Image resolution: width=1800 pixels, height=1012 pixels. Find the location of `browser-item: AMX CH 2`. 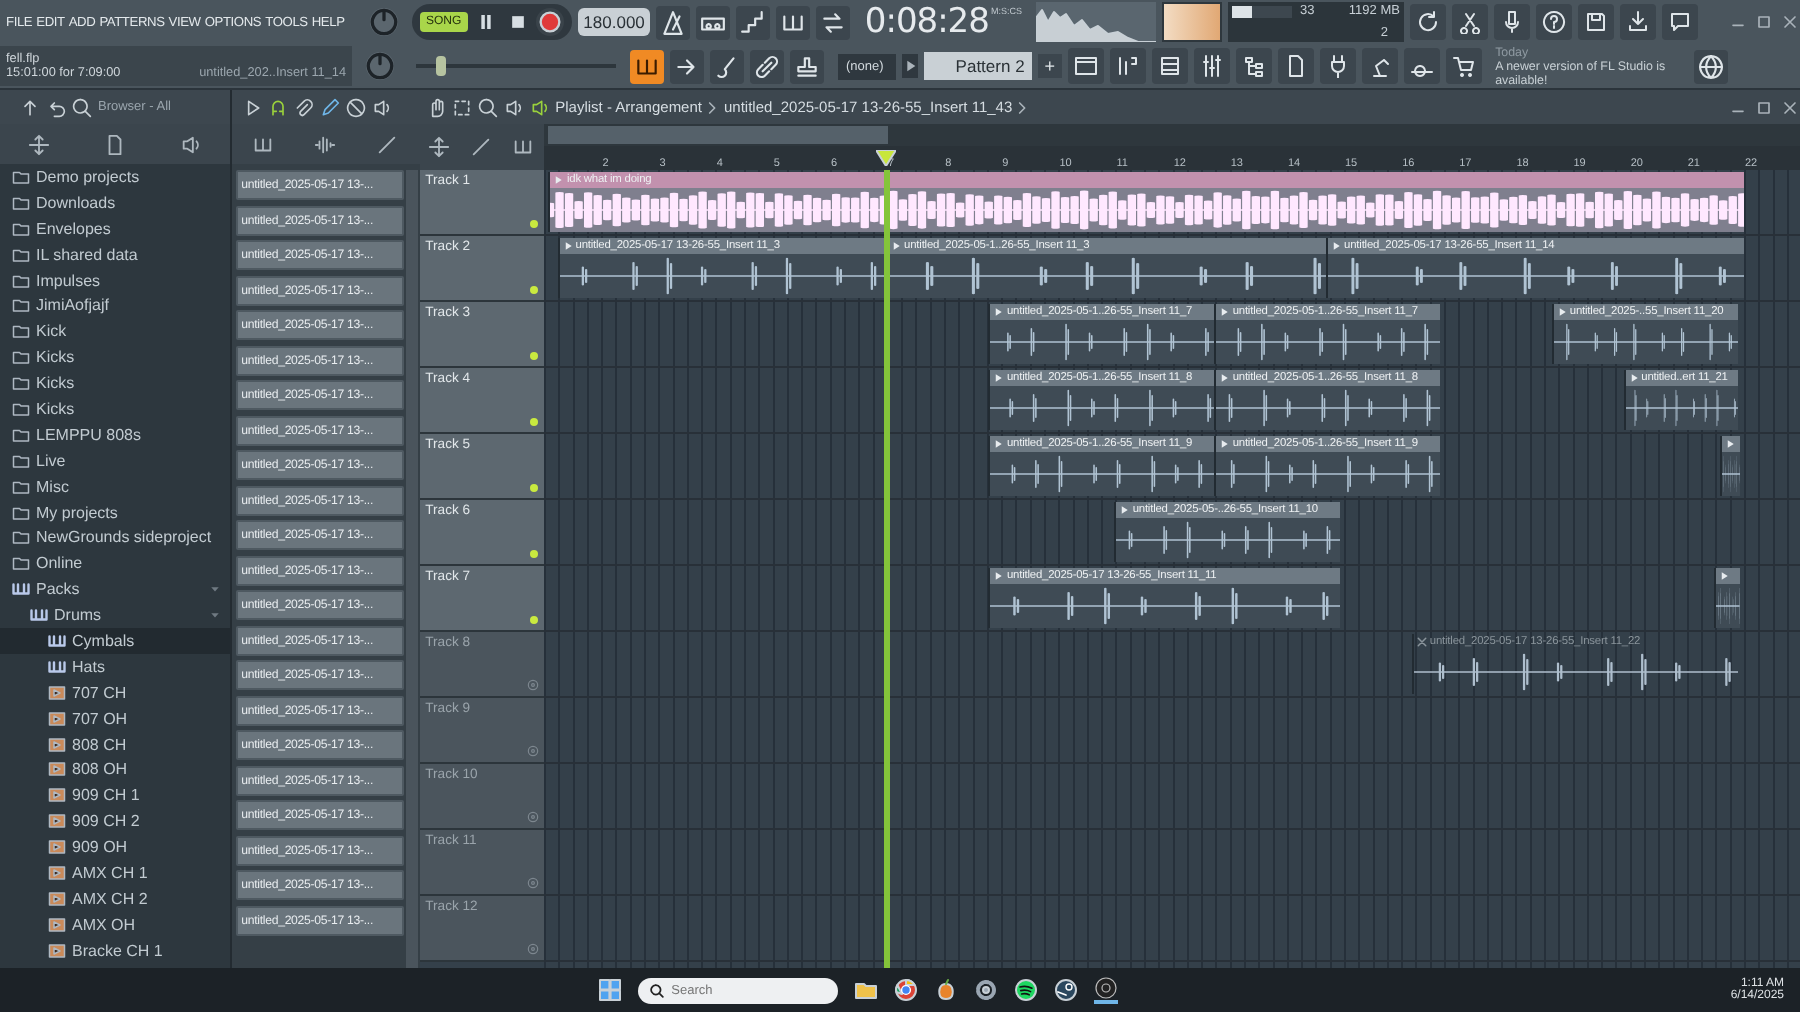

browser-item: AMX CH 2 is located at coordinates (115, 898).